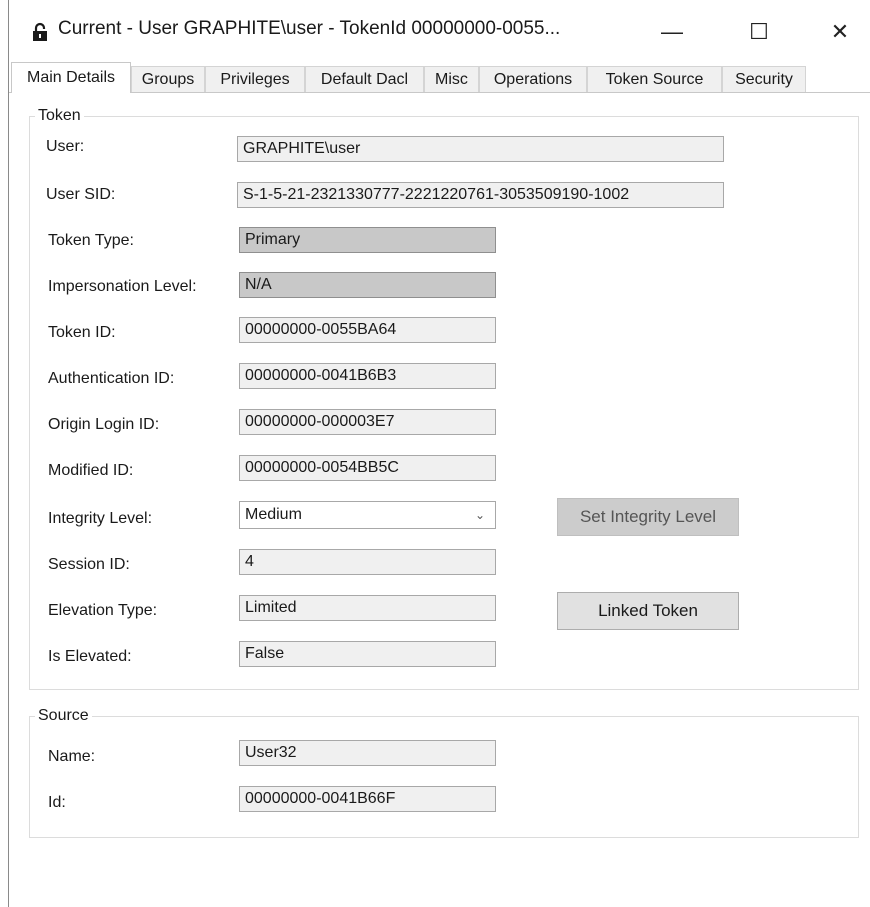 This screenshot has width=870, height=907. I want to click on authentication-id-label: Authentication ID:, so click(111, 378).